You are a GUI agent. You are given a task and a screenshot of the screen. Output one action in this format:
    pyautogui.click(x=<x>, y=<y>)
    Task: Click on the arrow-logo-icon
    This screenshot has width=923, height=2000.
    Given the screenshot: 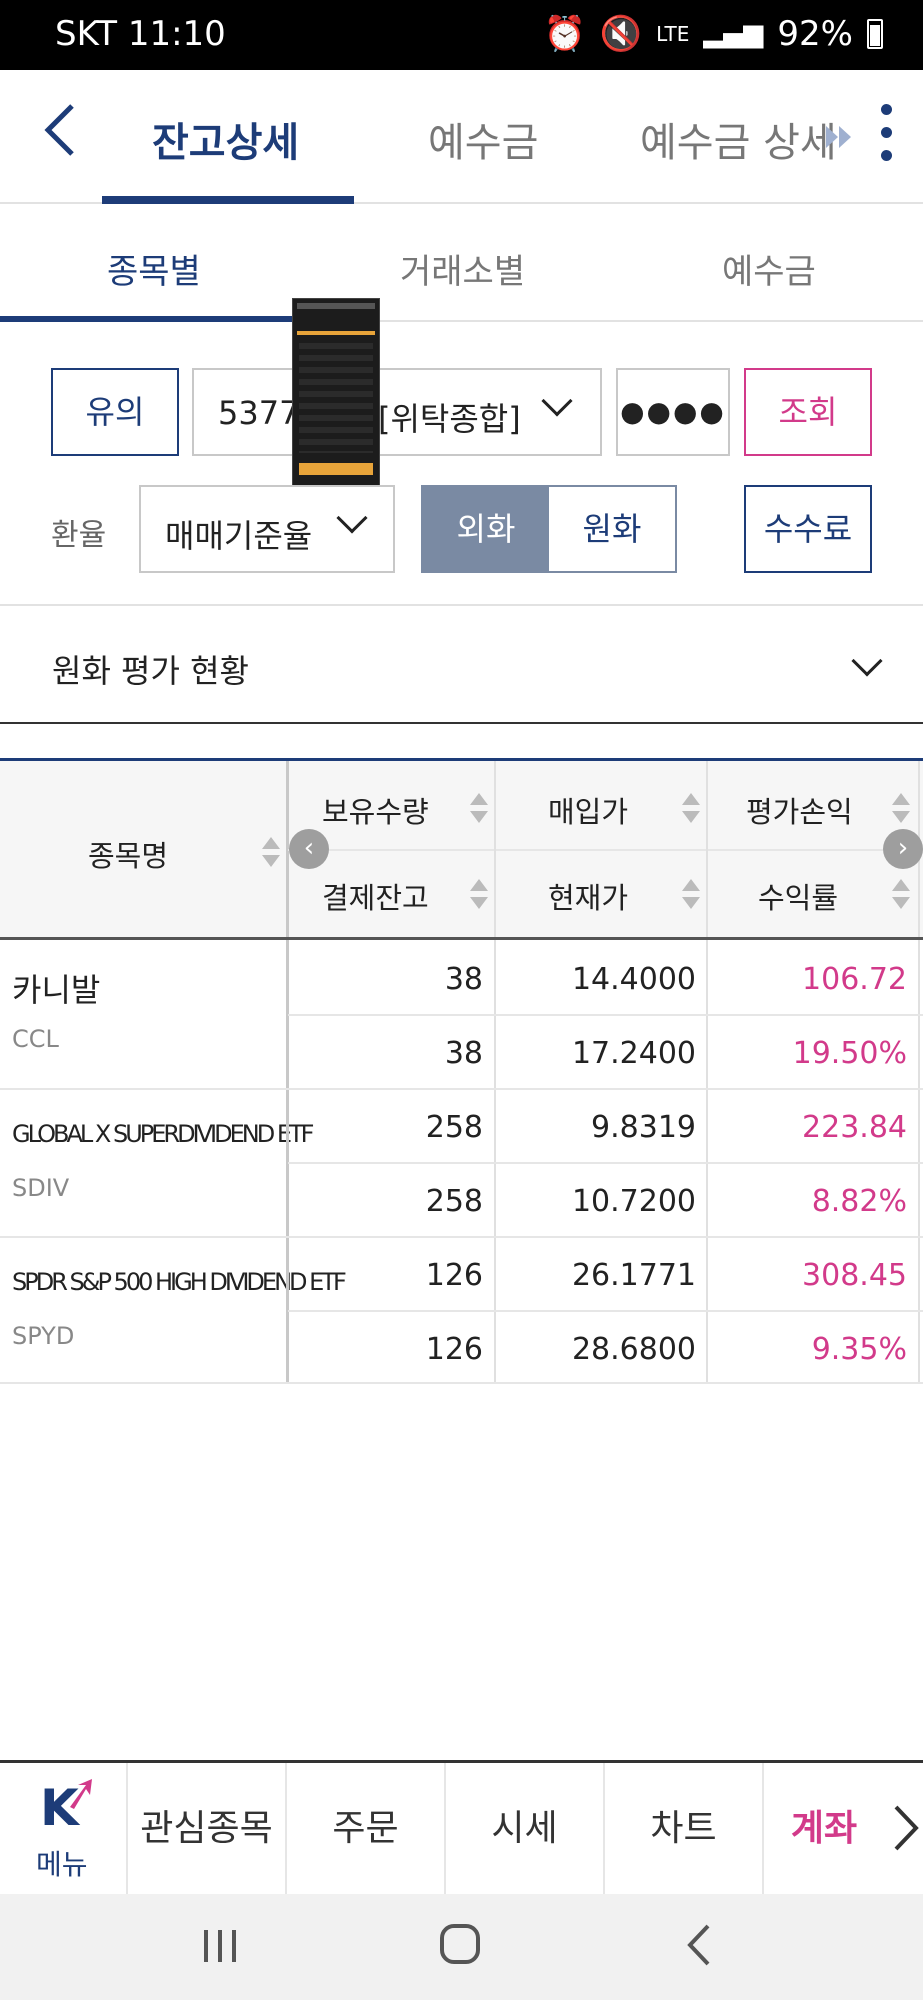 What is the action you would take?
    pyautogui.click(x=81, y=1794)
    